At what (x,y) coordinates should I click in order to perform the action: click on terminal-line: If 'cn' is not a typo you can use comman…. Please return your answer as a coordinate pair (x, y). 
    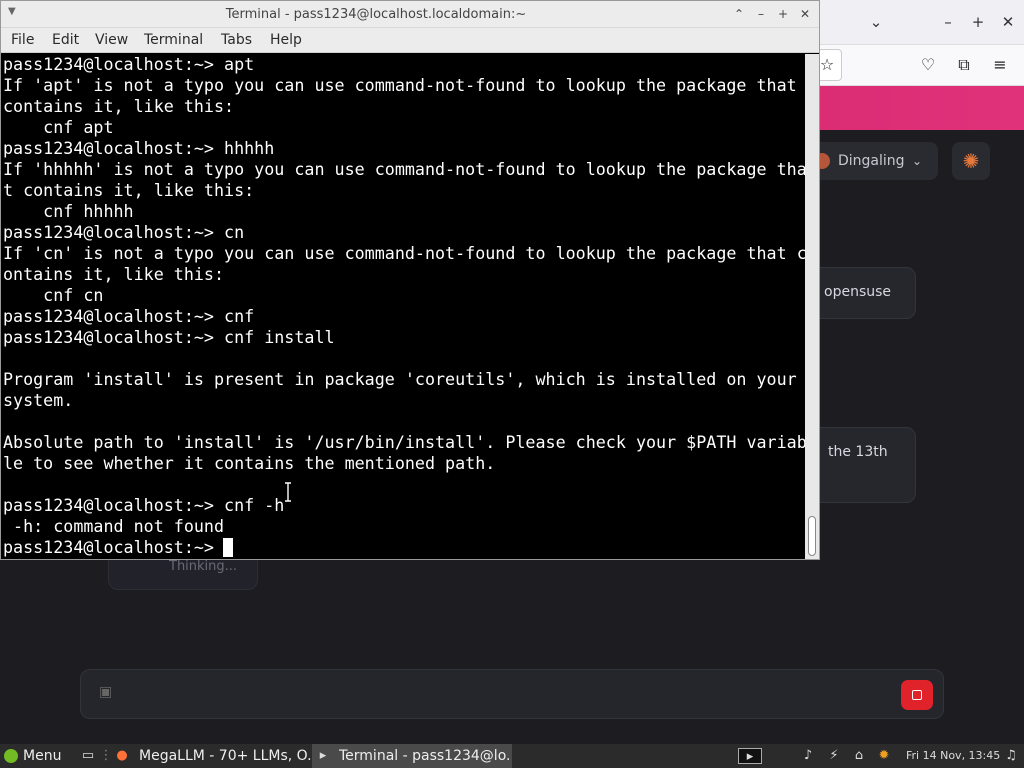
    Looking at the image, I should click on (404, 253).